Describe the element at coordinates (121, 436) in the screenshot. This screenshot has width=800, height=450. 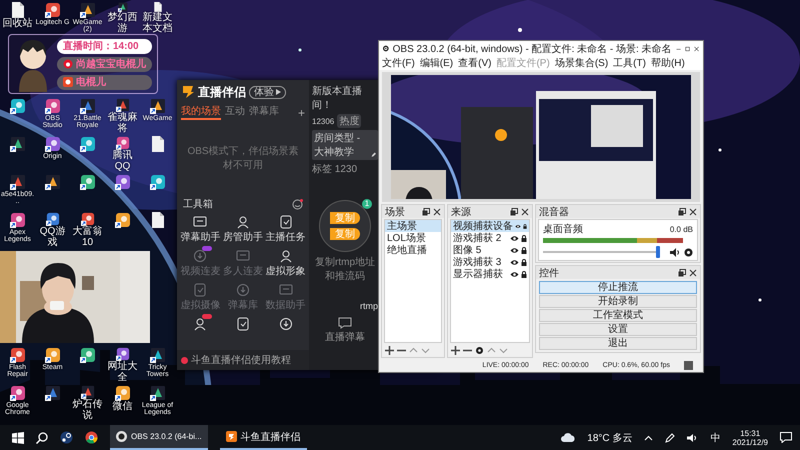
I see `logo-icon` at that location.